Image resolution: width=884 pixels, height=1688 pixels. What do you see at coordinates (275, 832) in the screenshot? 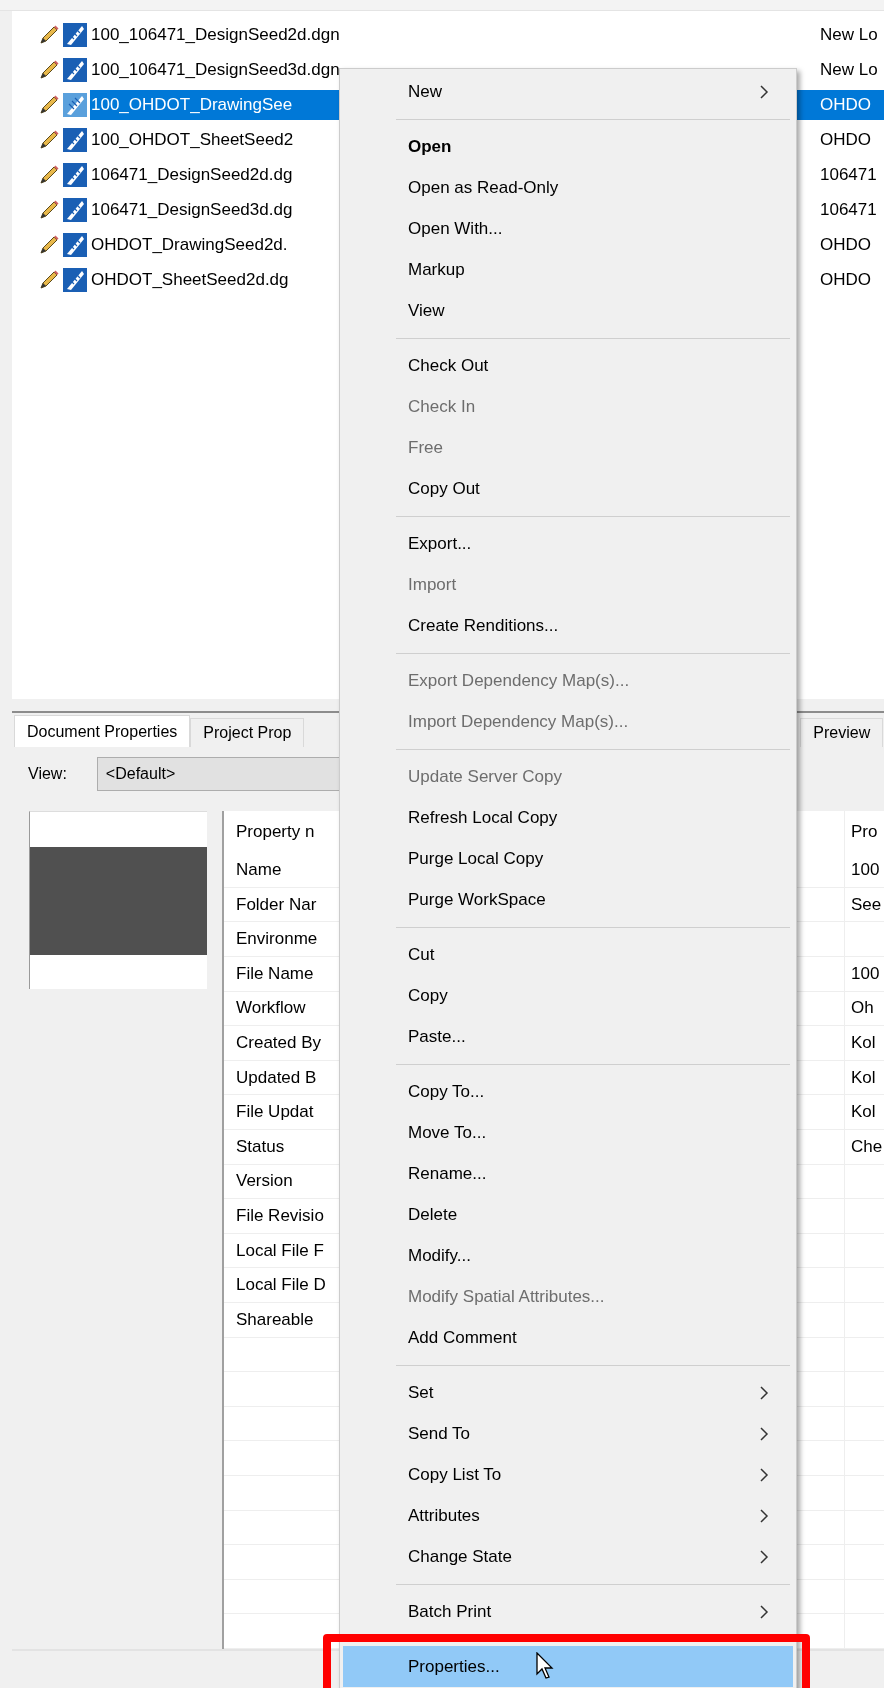
I see `column-header: Property n` at bounding box center [275, 832].